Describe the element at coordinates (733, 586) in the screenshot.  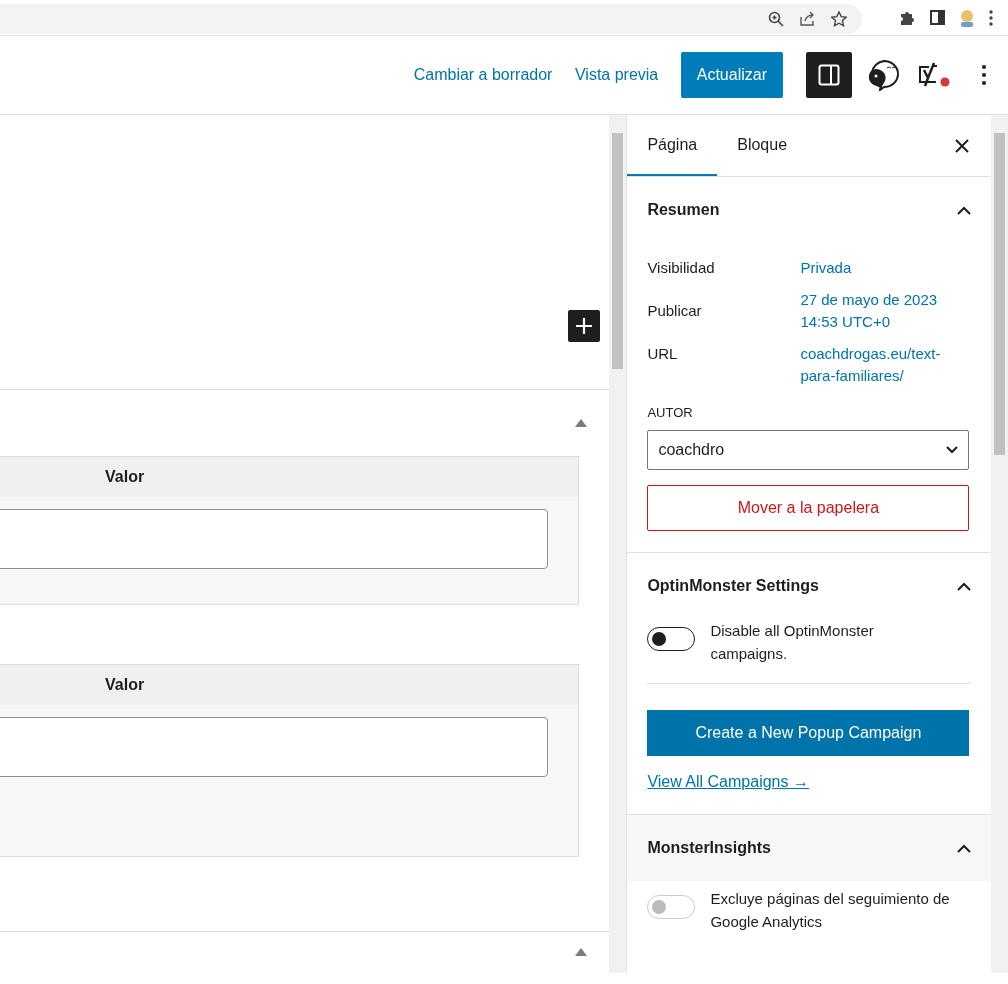
I see `panel-title: OptinMonster Settings` at that location.